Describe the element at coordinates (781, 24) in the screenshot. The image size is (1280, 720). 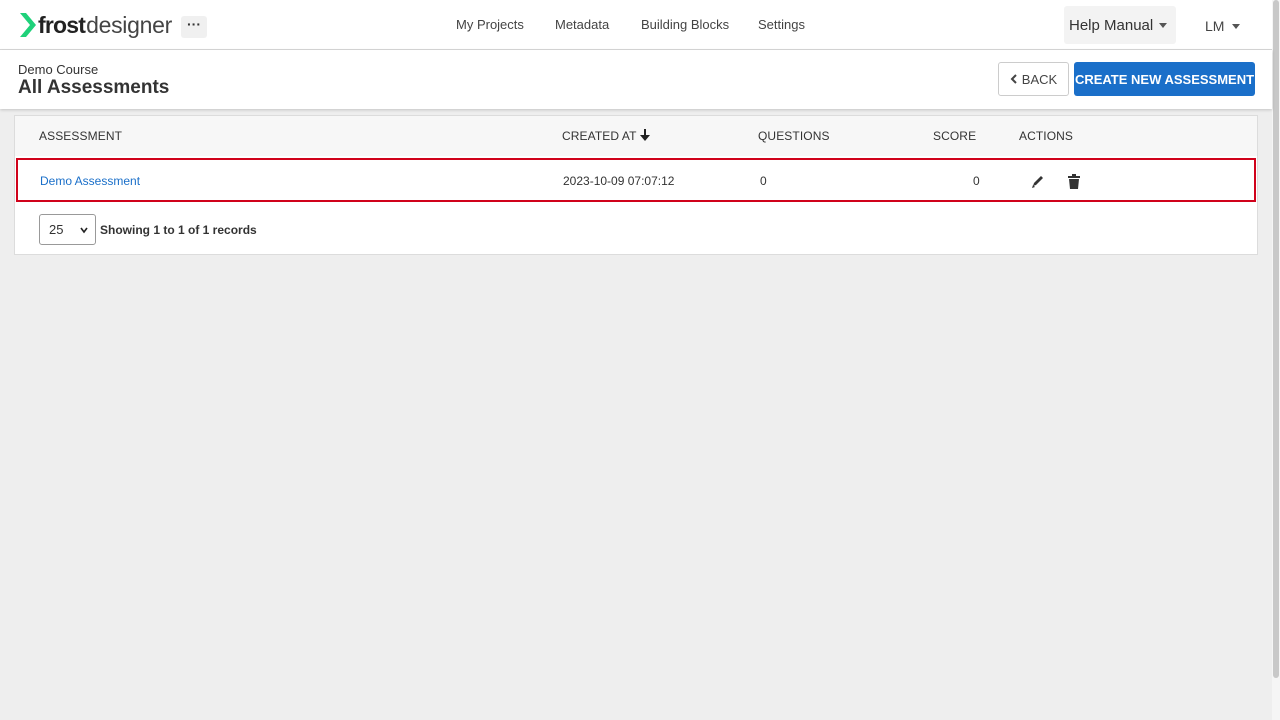
I see `nav-settings: Settings` at that location.